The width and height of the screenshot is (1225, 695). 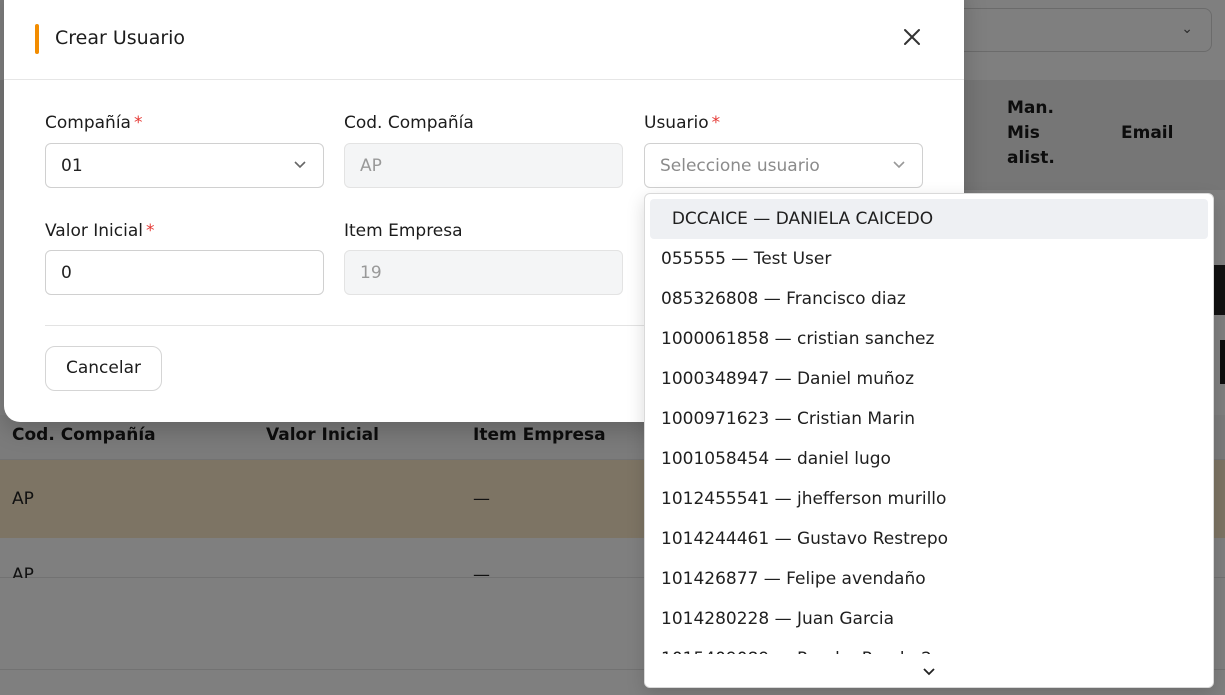 I want to click on usuario-option: 055555 — Test User, so click(x=929, y=259).